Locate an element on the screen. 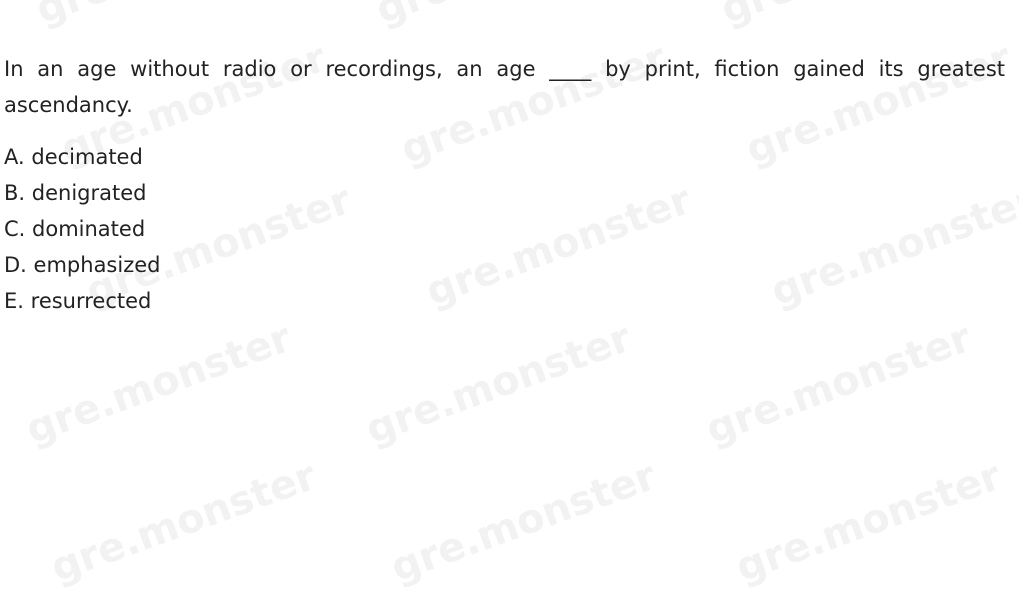  answer-choice-c: C. dominated is located at coordinates (304, 229).